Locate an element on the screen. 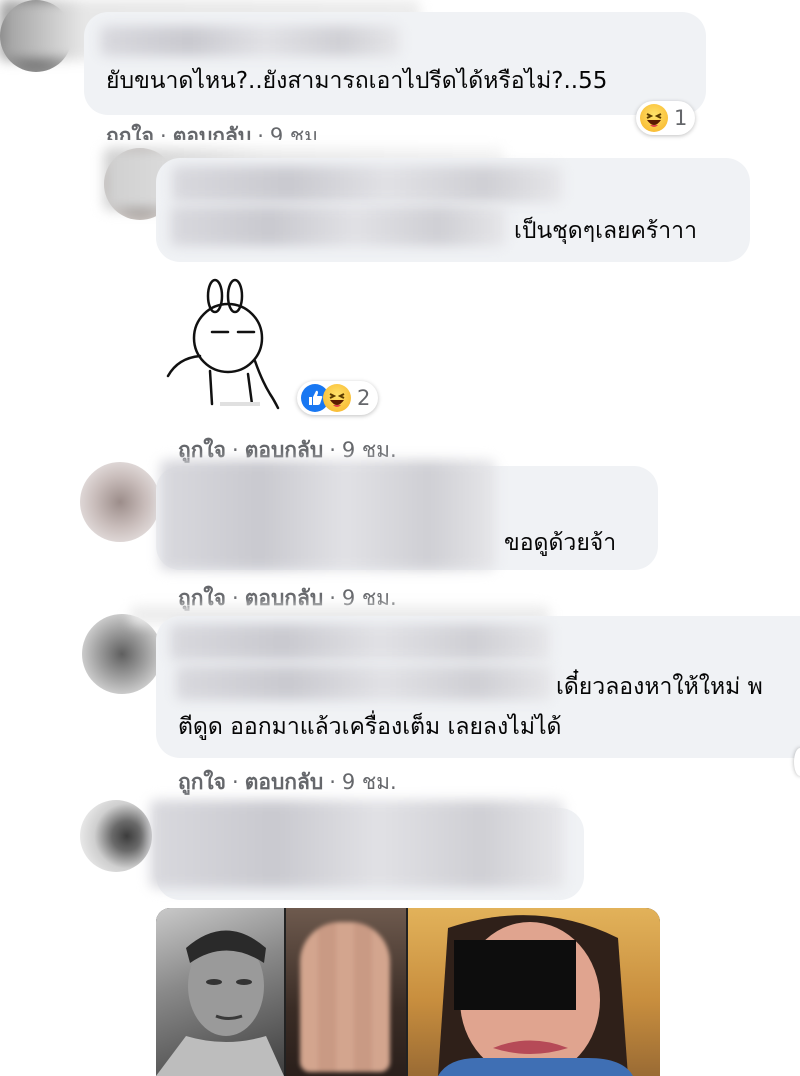 This screenshot has height=1076, width=800. eye-censor-bar is located at coordinates (515, 975).